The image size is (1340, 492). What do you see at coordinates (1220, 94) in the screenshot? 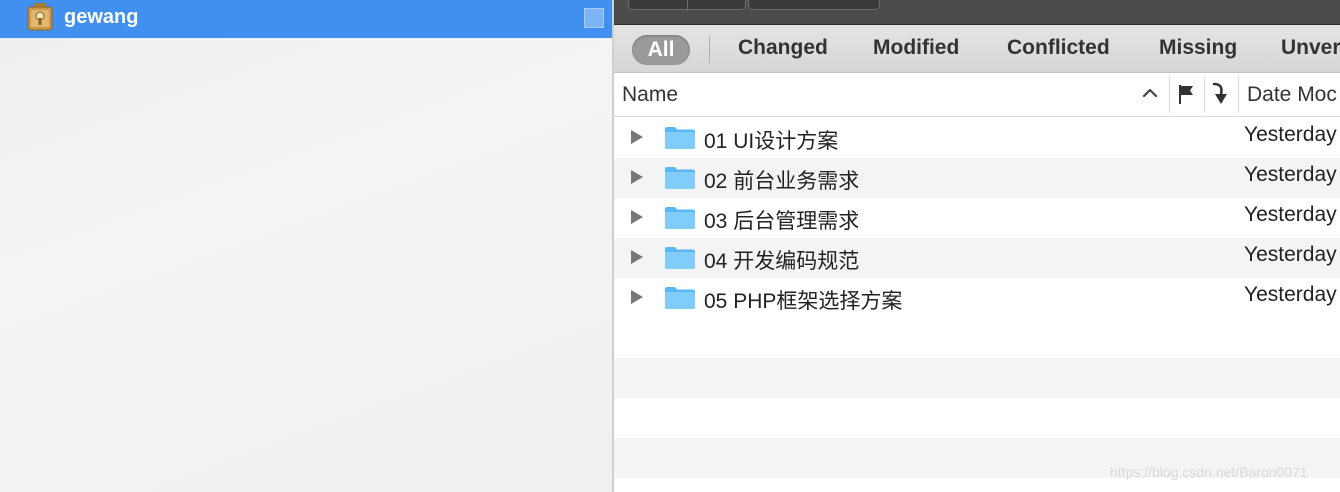
I see `incoming-arrow-icon` at bounding box center [1220, 94].